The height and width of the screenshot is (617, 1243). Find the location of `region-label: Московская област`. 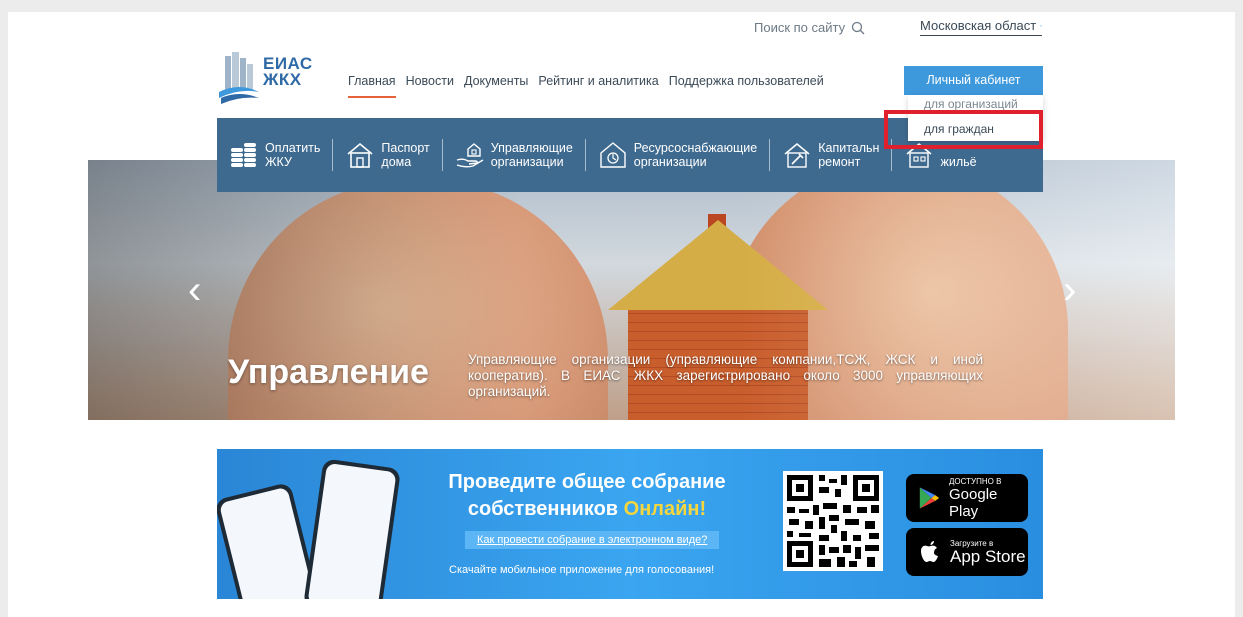

region-label: Московская област is located at coordinates (978, 25).